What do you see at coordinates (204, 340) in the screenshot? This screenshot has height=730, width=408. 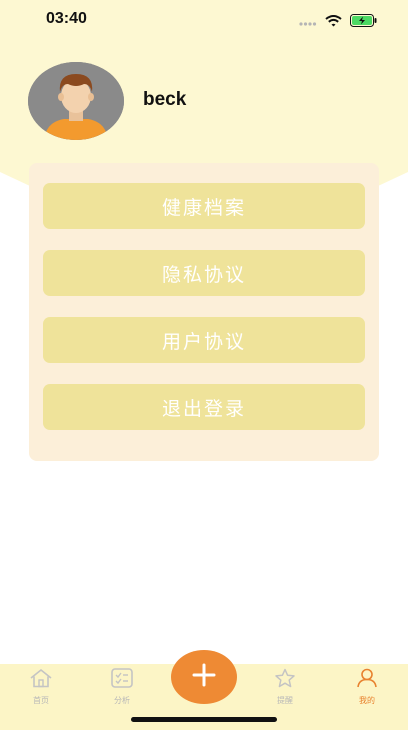 I see `user-agreement-button: 用户协议` at bounding box center [204, 340].